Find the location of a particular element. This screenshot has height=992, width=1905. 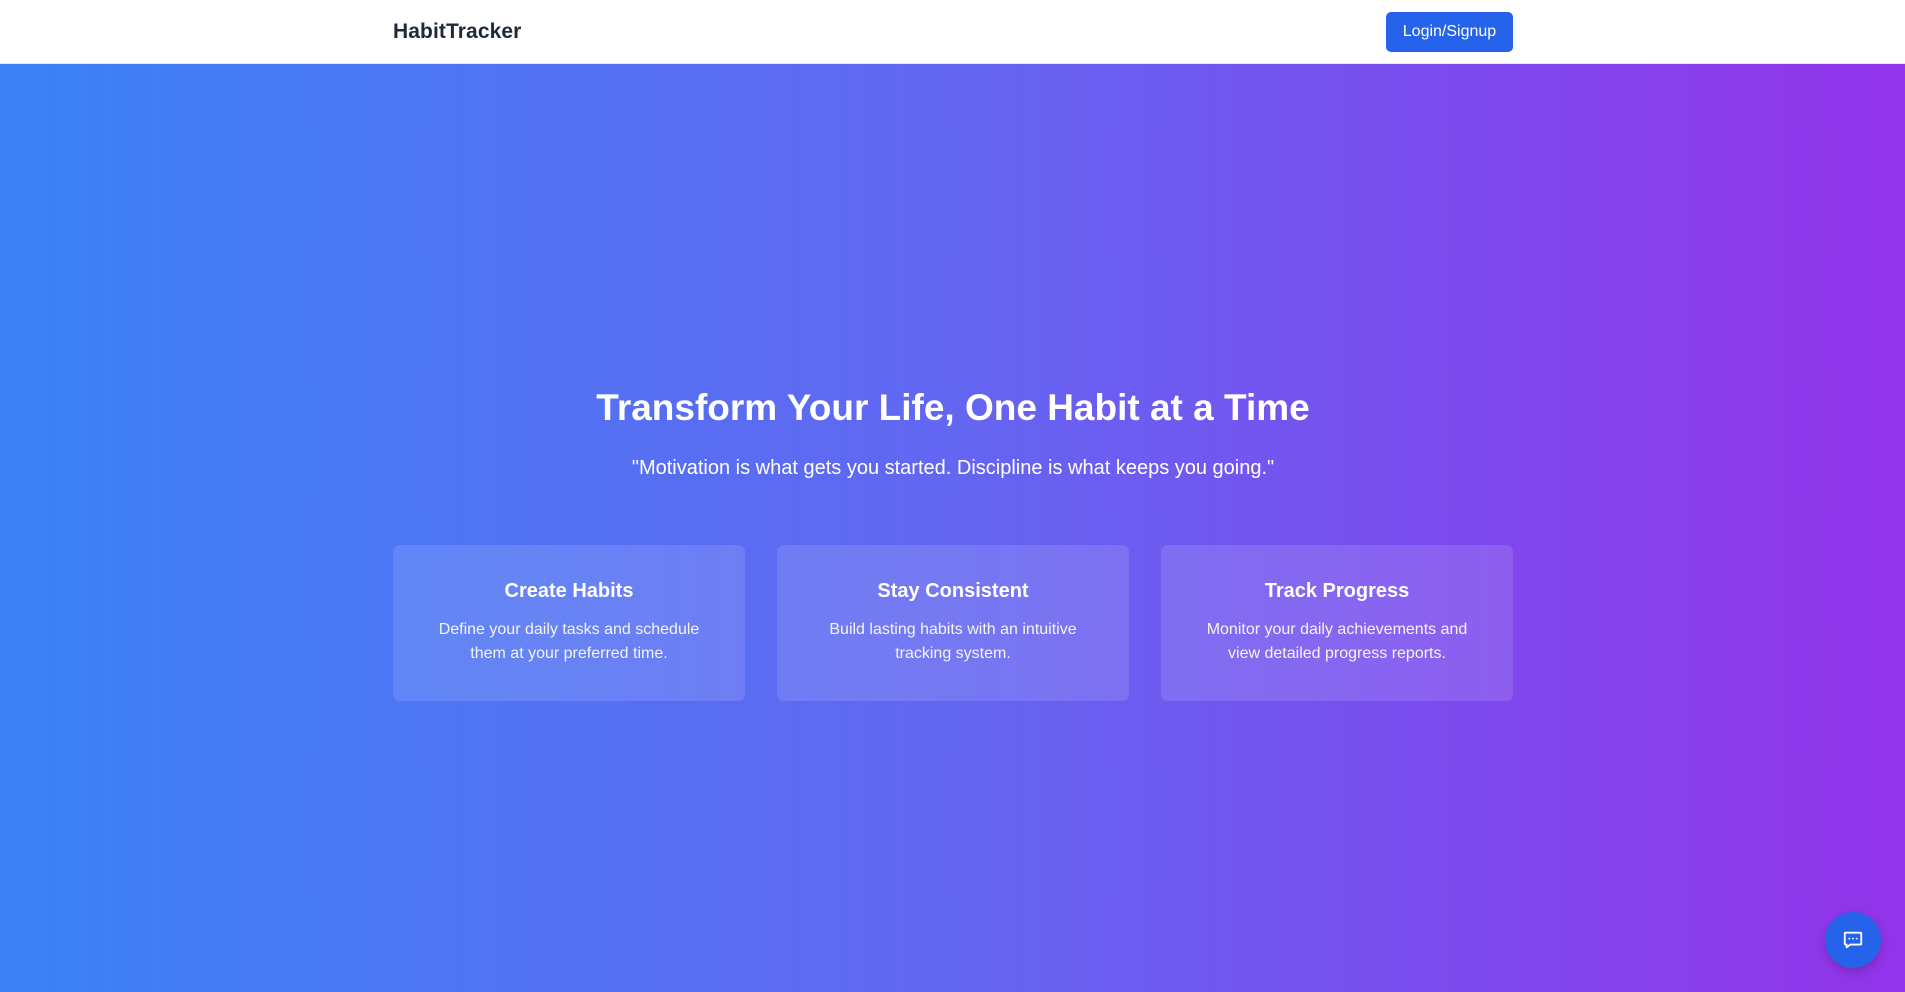

hero-title: Transform Your Life, One Habit at a Time is located at coordinates (953, 407).